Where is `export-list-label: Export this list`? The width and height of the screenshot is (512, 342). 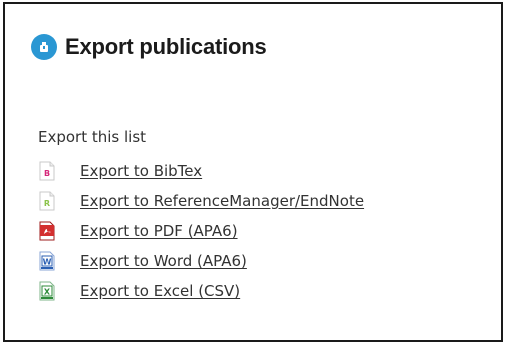 export-list-label: Export this list is located at coordinates (92, 137).